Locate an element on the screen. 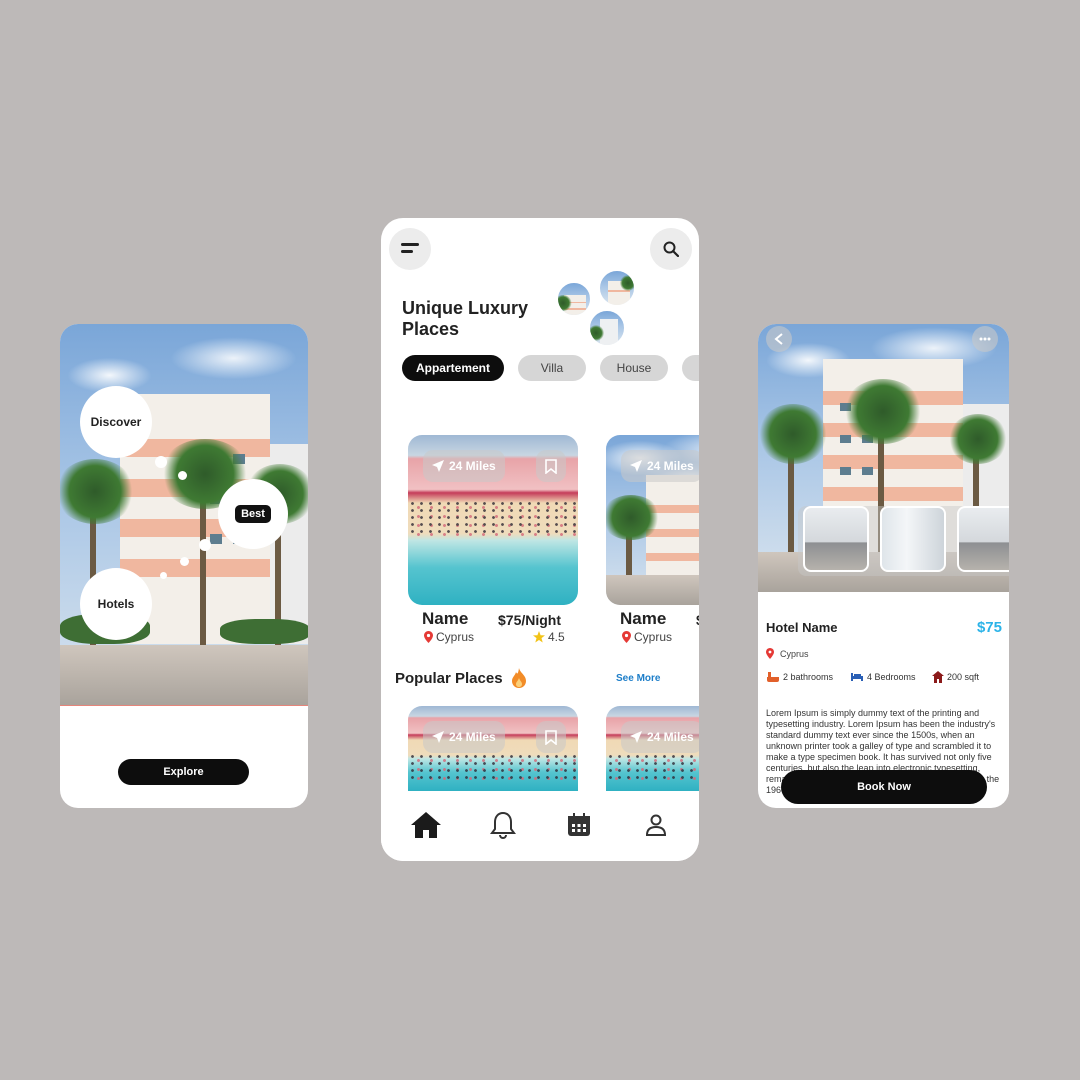  best-label: Best is located at coordinates (253, 514).